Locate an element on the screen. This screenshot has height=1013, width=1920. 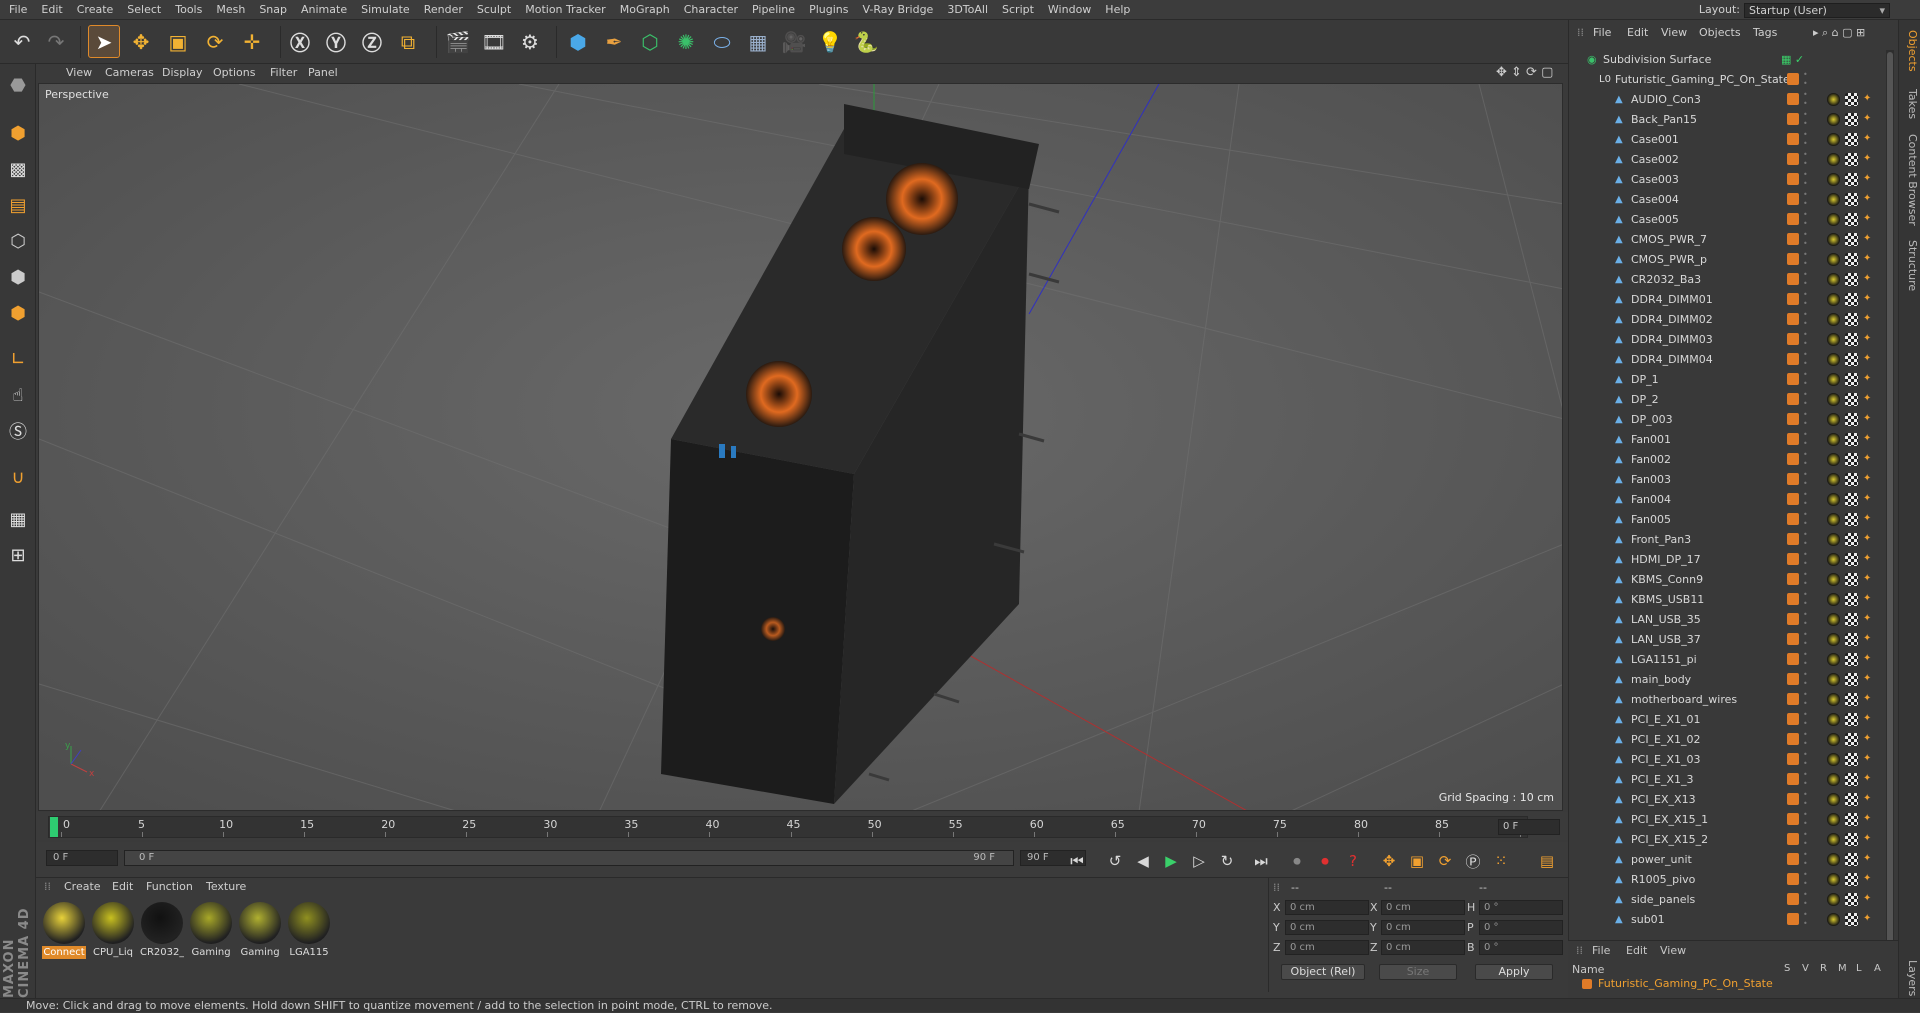
object-tree-scrollbar is located at coordinates (1890, 505).